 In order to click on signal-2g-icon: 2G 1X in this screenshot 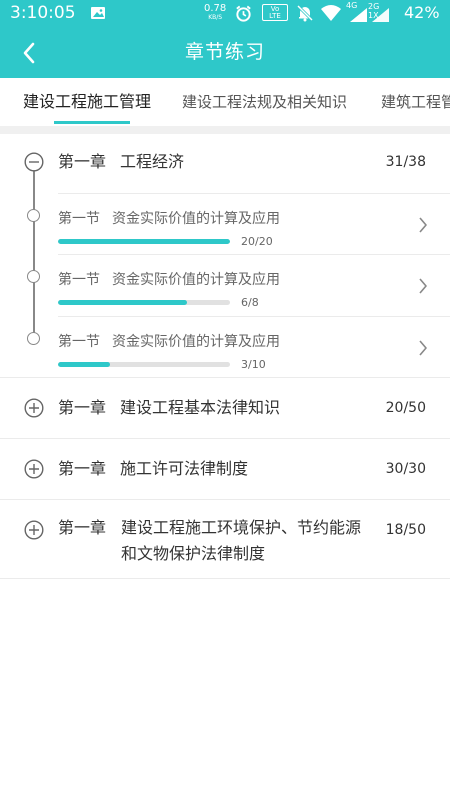, I will do `click(379, 12)`.